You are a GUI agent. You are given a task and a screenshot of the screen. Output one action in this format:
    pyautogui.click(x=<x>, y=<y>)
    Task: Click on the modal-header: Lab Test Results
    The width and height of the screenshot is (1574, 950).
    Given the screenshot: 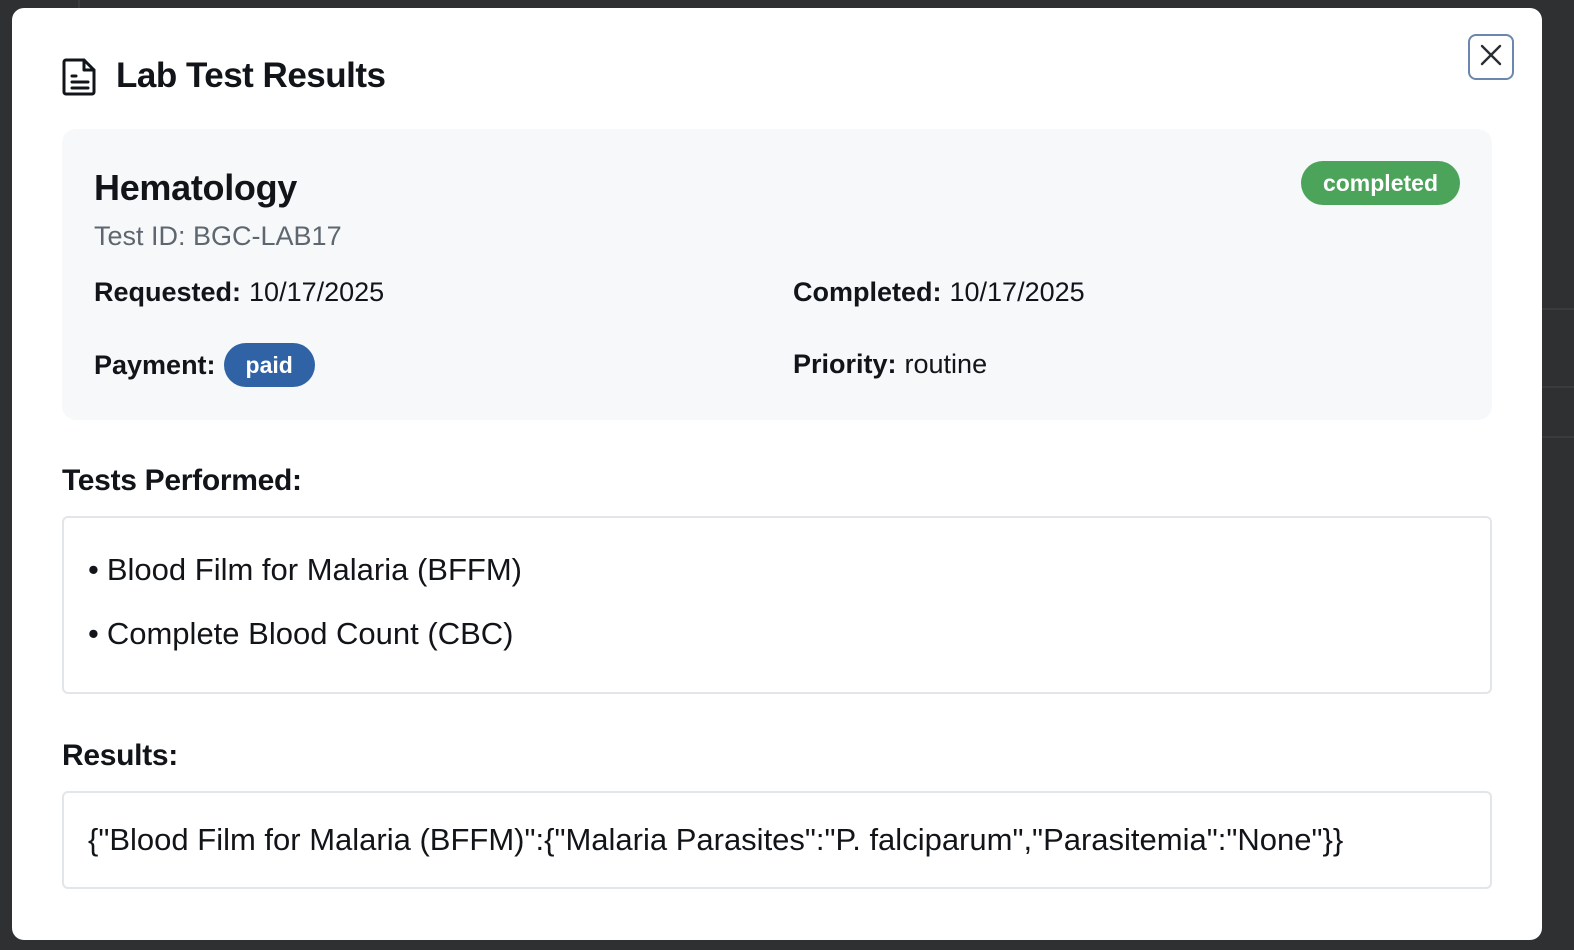 What is the action you would take?
    pyautogui.click(x=224, y=76)
    